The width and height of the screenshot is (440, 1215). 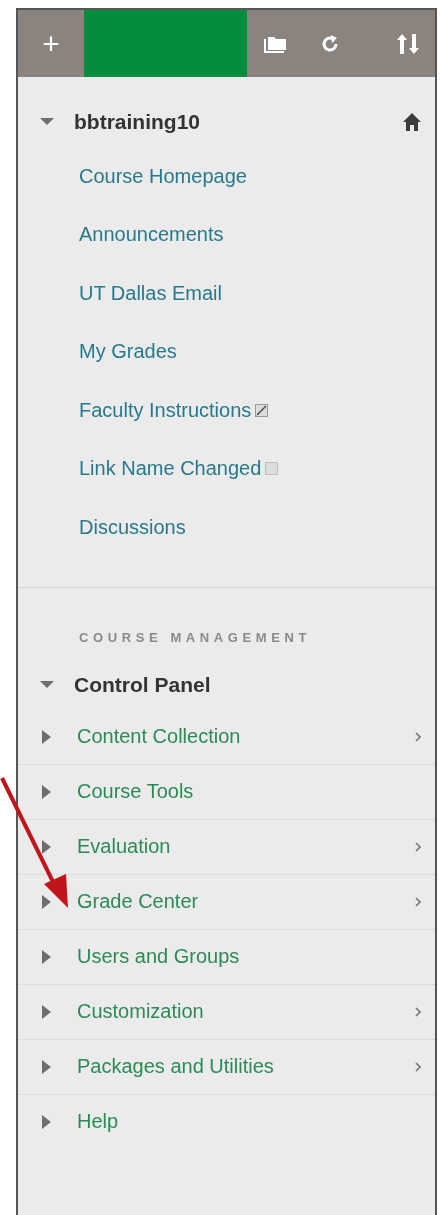 I want to click on control-panel-link: Users and Groups, so click(x=249, y=956).